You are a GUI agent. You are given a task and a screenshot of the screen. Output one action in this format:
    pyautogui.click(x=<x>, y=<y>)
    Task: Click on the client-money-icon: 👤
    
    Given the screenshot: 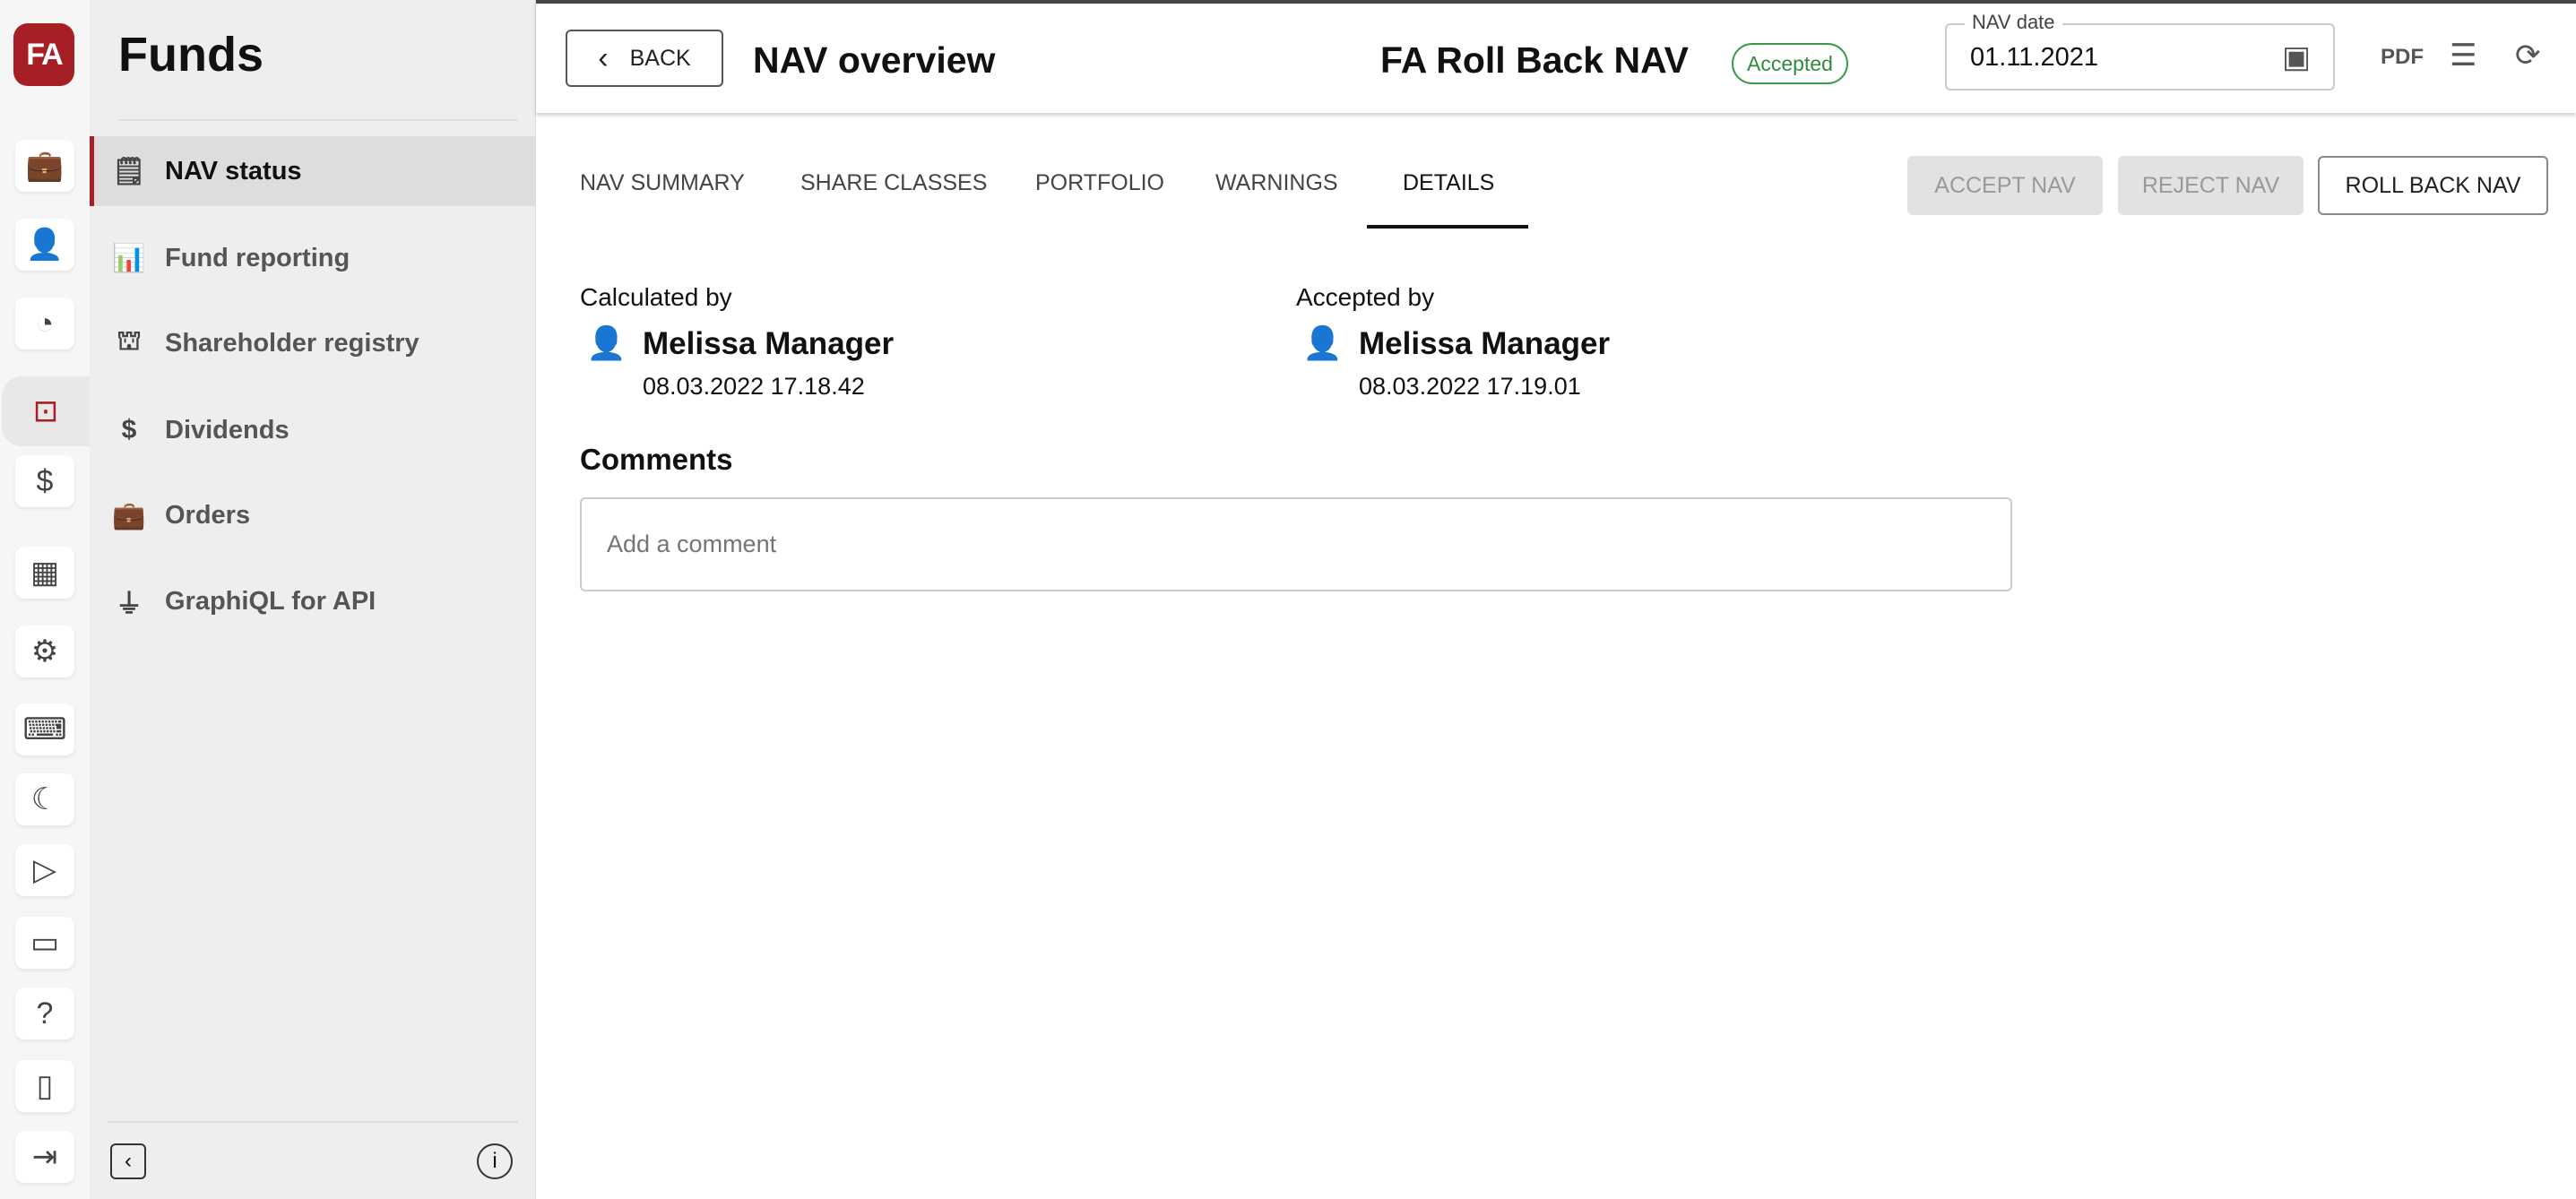 What is the action you would take?
    pyautogui.click(x=44, y=245)
    